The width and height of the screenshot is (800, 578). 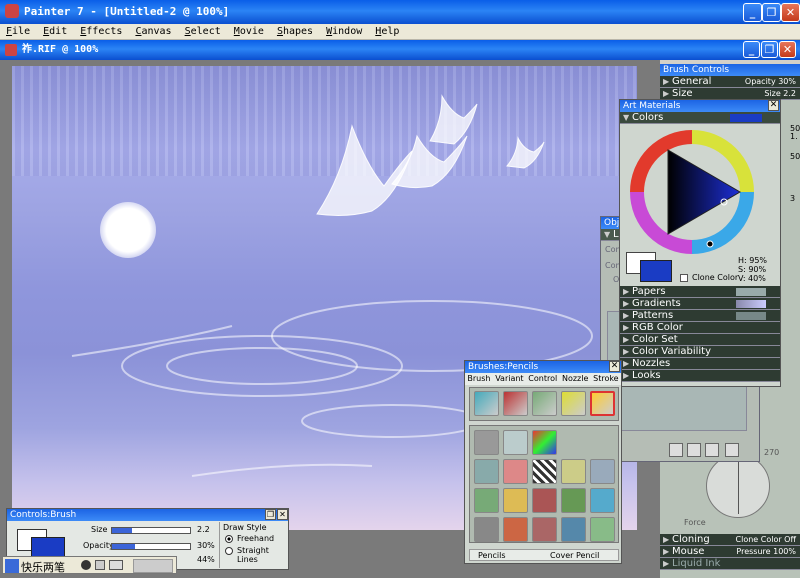 What do you see at coordinates (700, 376) in the screenshot?
I see `looks-row: ▶ Looks` at bounding box center [700, 376].